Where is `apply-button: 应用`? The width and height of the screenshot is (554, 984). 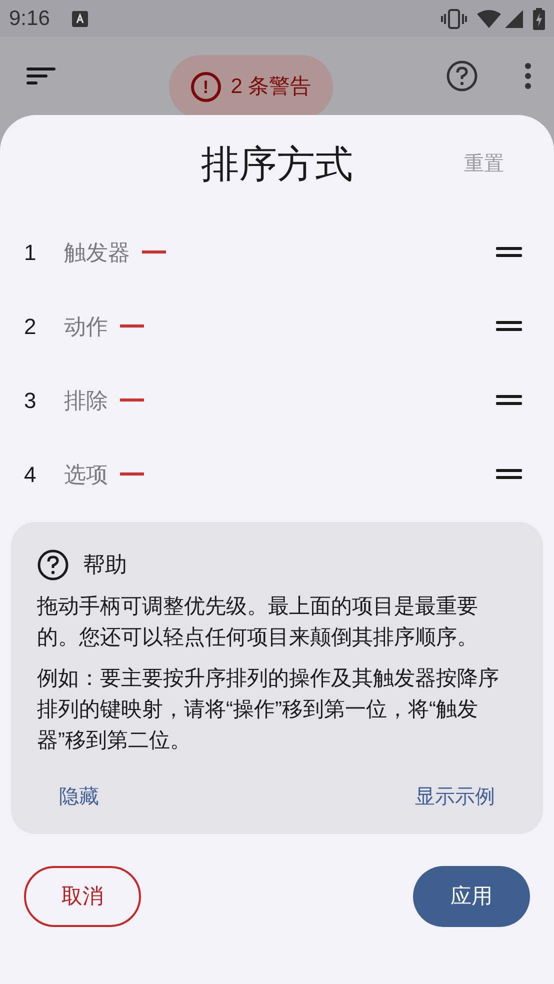
apply-button: 应用 is located at coordinates (471, 896).